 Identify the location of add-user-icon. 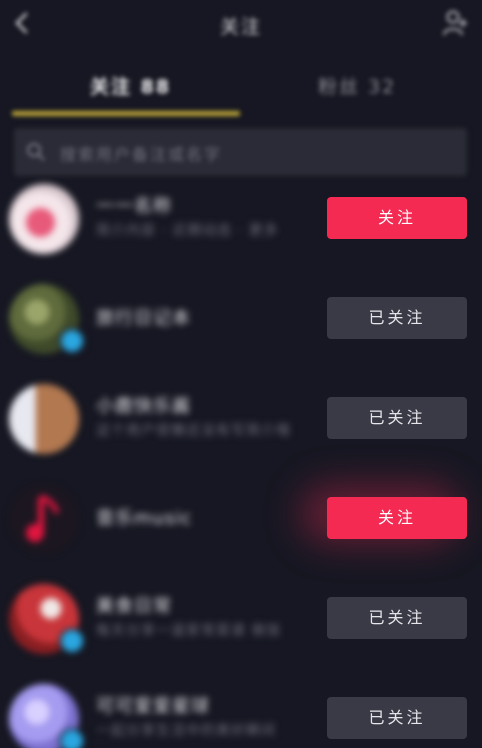
(455, 23).